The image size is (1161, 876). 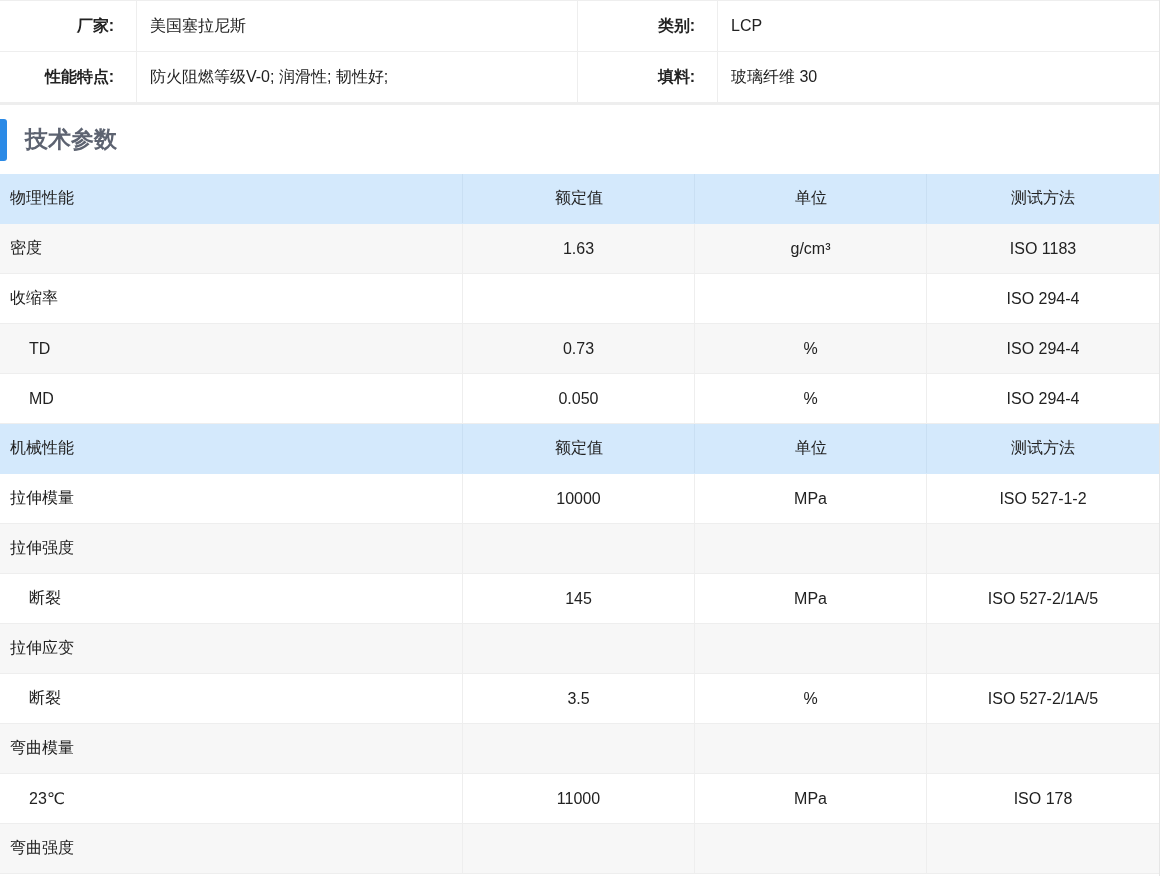 What do you see at coordinates (42, 448) in the screenshot?
I see `column-header: 机械性能` at bounding box center [42, 448].